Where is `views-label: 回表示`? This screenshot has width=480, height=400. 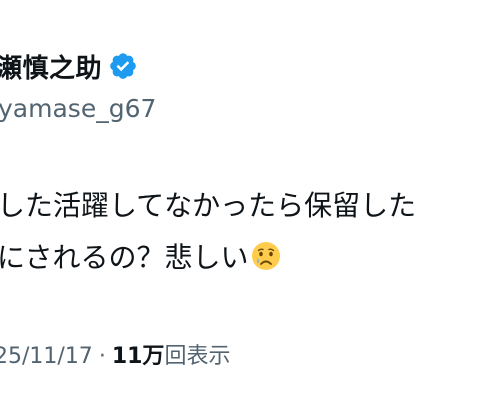 views-label: 回表示 is located at coordinates (197, 356).